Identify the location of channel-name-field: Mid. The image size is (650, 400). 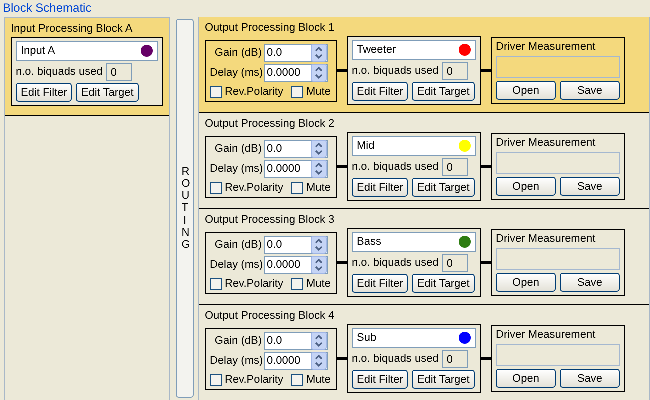
(414, 146).